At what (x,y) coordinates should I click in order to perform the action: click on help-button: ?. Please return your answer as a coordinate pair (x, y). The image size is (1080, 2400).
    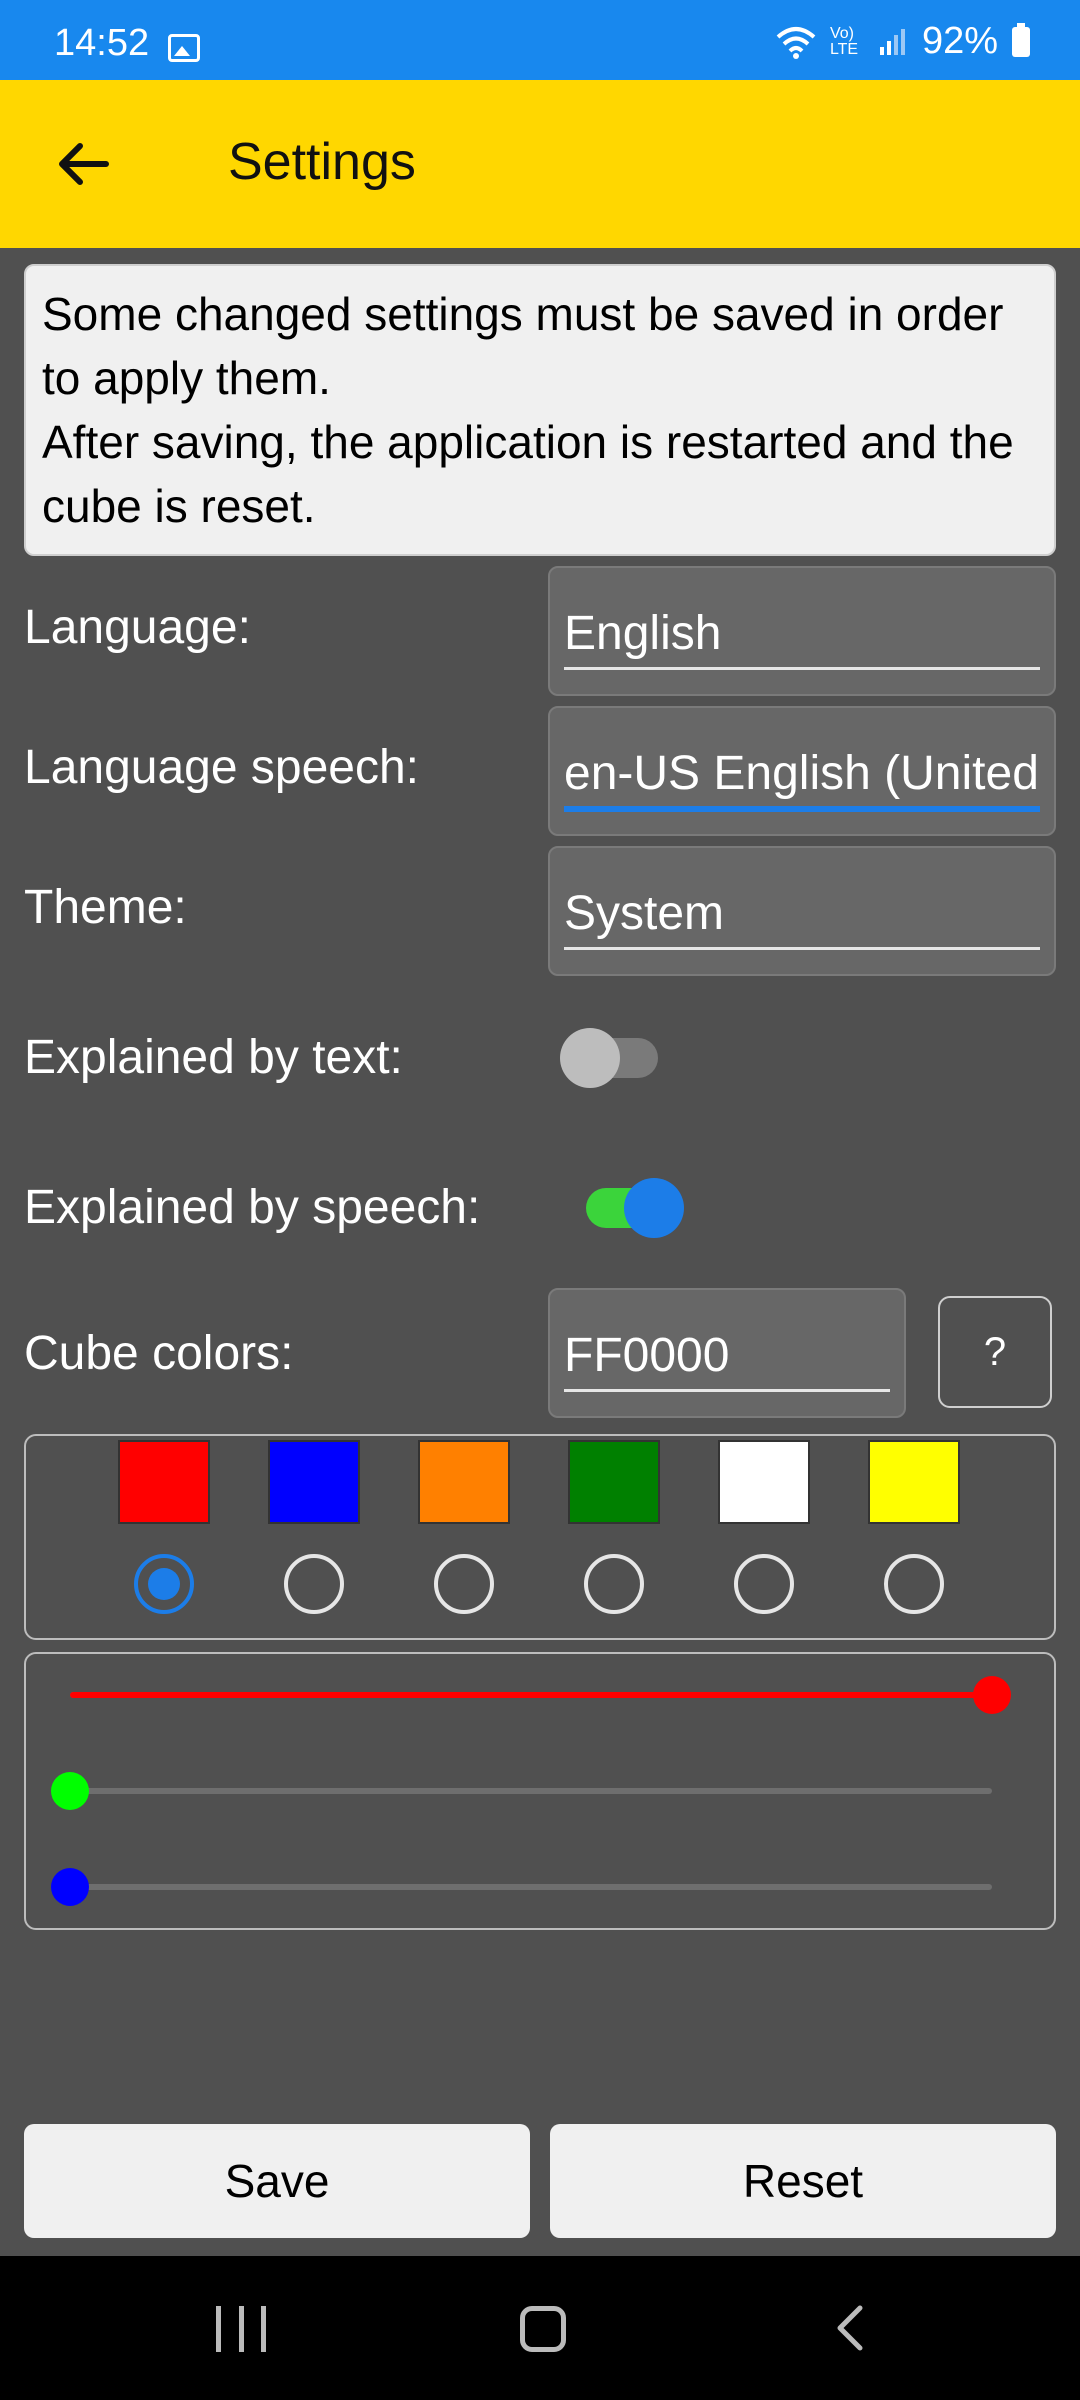
    Looking at the image, I should click on (995, 1352).